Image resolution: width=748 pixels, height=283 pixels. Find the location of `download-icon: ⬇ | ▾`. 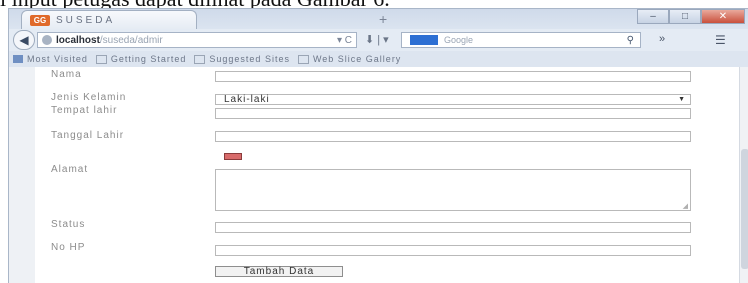

download-icon: ⬇ | ▾ is located at coordinates (377, 39).